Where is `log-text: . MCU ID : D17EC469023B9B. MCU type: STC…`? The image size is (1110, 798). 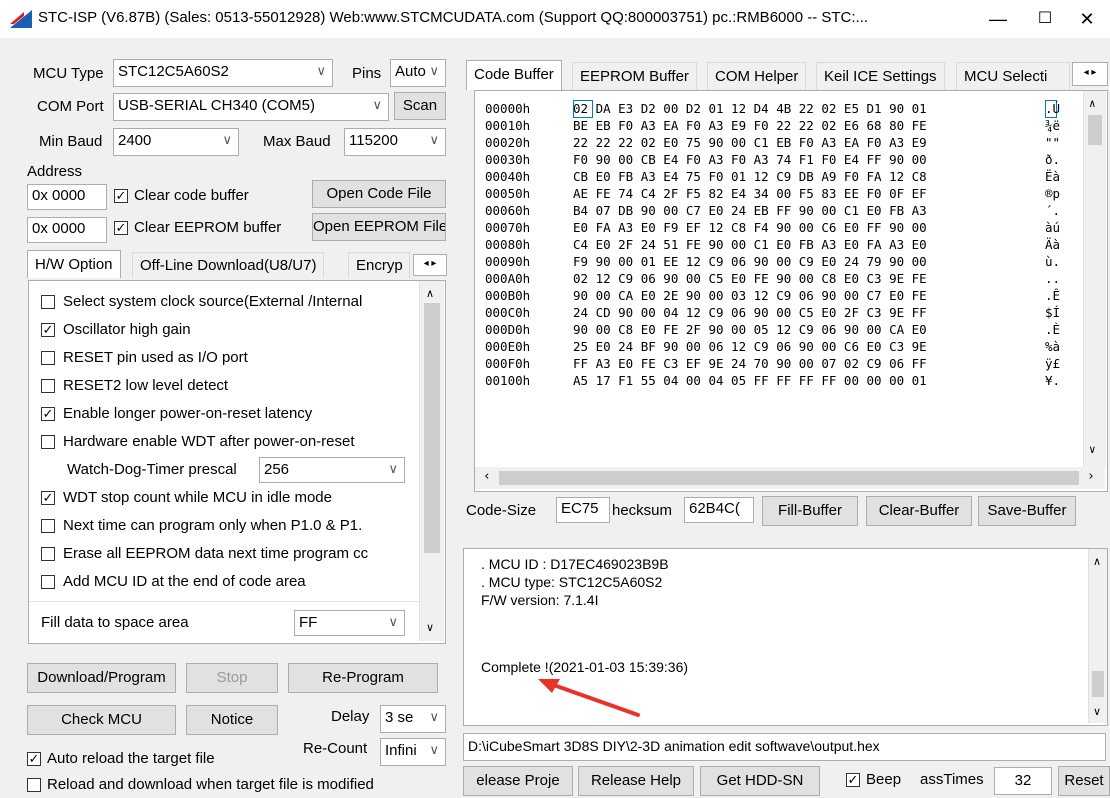 log-text: . MCU ID : D17EC469023B9B. MCU type: STC… is located at coordinates (575, 582).